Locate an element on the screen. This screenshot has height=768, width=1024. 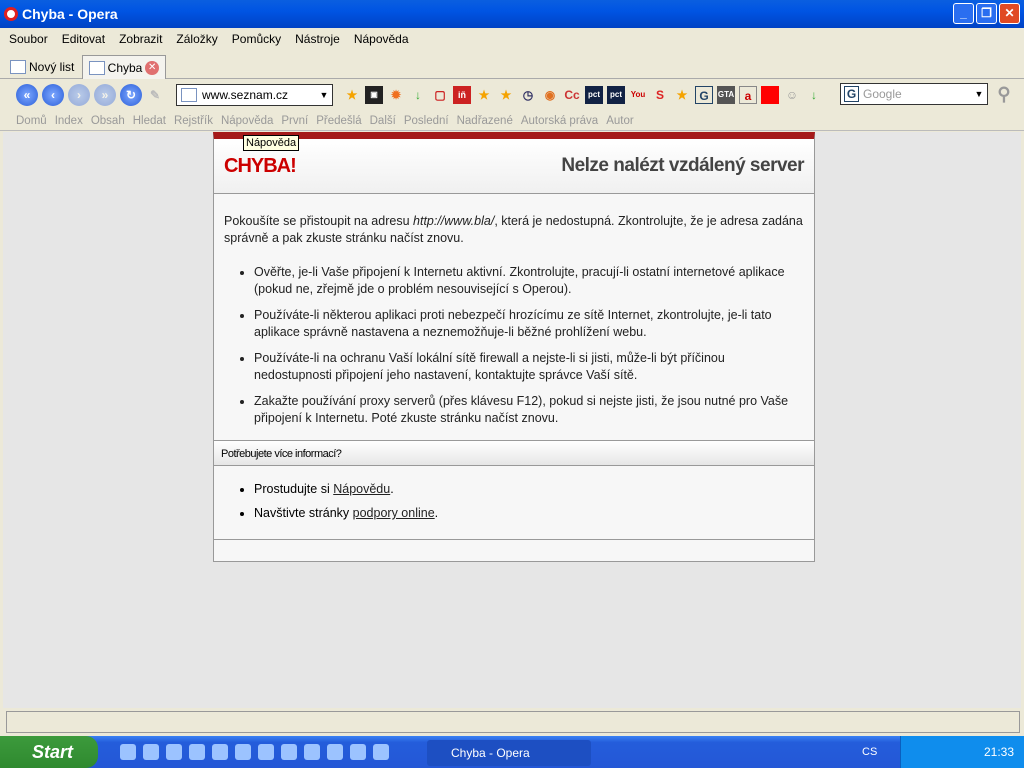
a-icon: a is located at coordinates (748, 95).